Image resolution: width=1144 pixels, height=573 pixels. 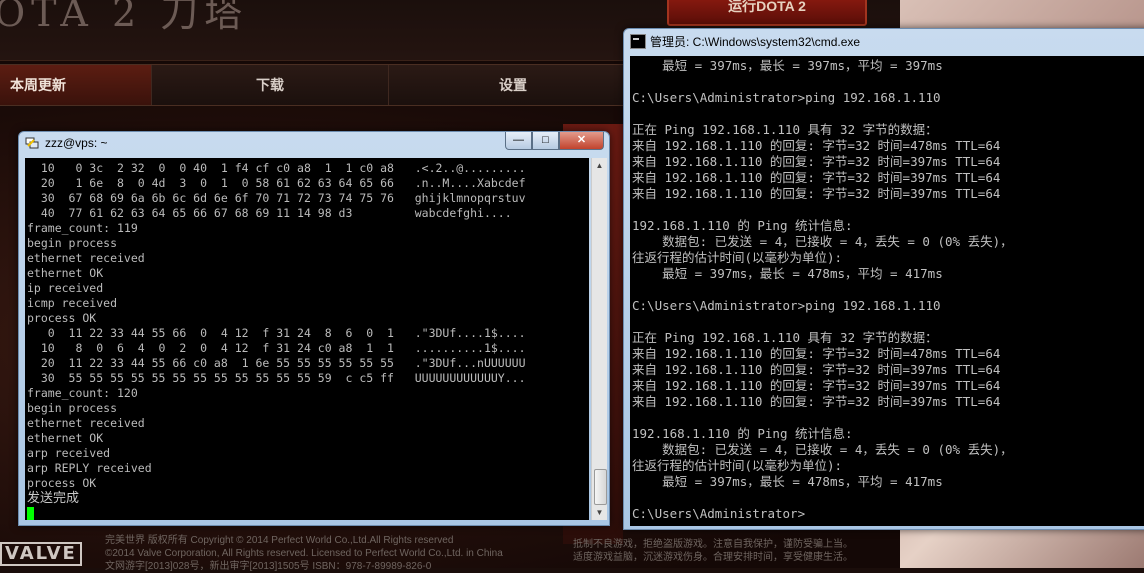 What do you see at coordinates (82, 228) in the screenshot?
I see `terminal-line: frame_count: 119` at bounding box center [82, 228].